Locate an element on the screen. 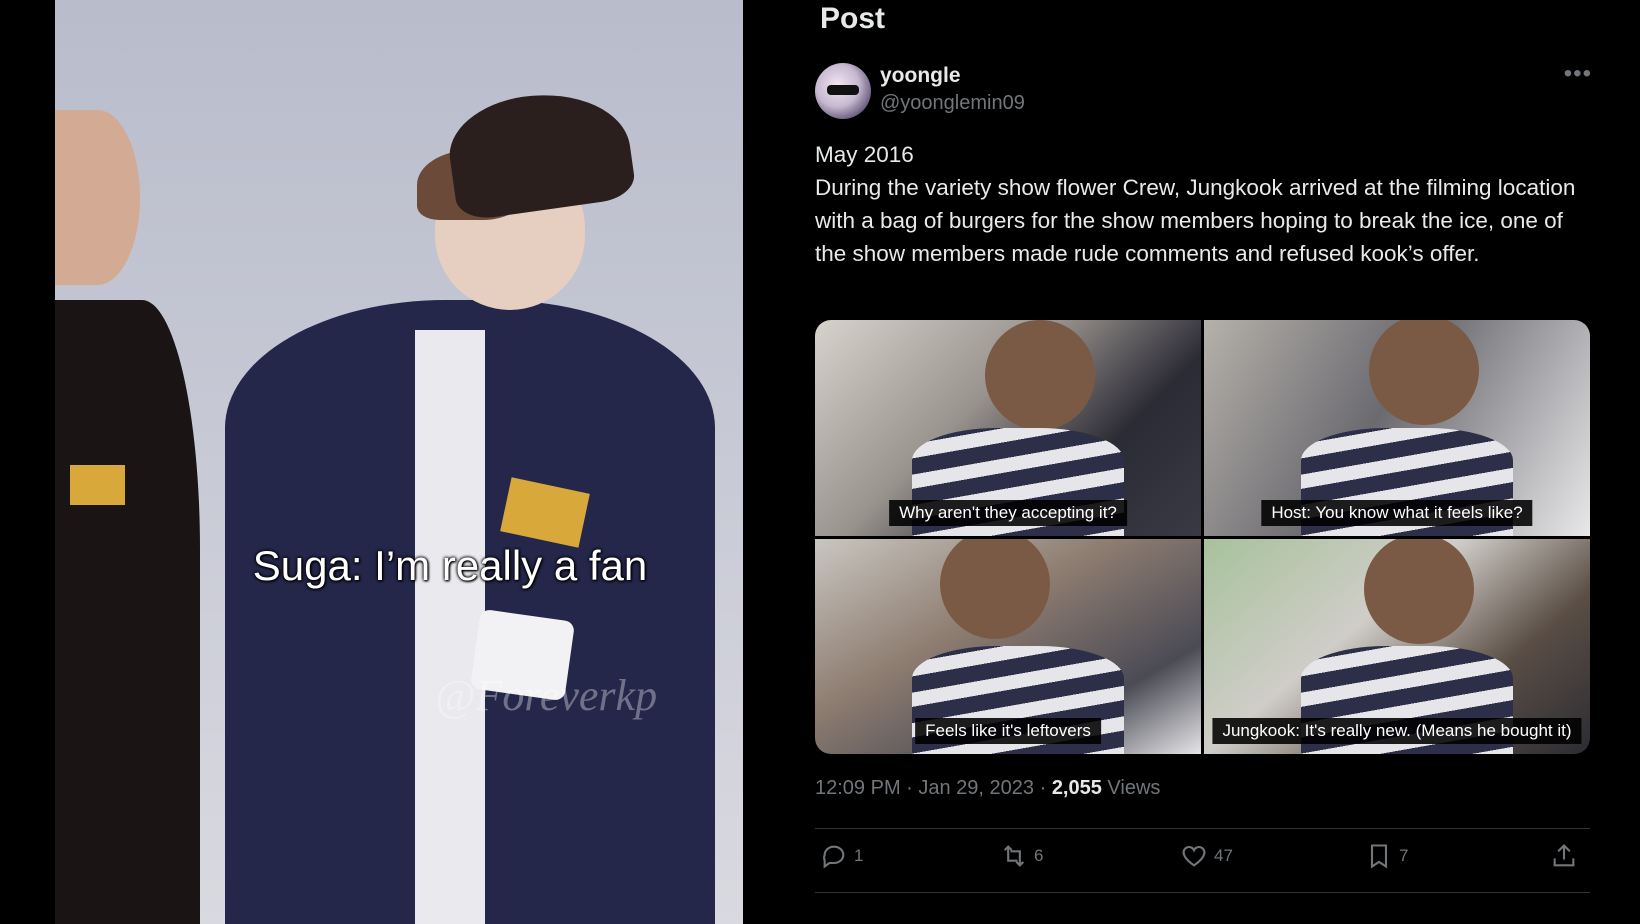  action-bar: 1 6 47 7 is located at coordinates (1202, 862).